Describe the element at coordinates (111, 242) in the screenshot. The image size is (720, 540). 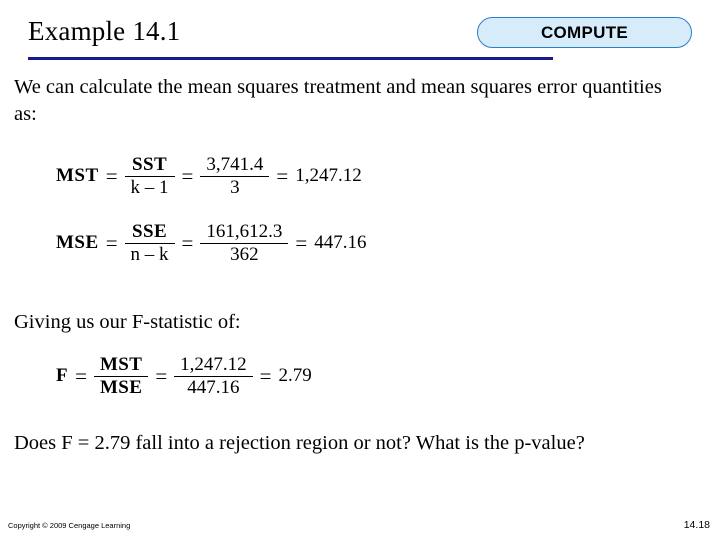
I see `equation-mse-equals-1: =` at that location.